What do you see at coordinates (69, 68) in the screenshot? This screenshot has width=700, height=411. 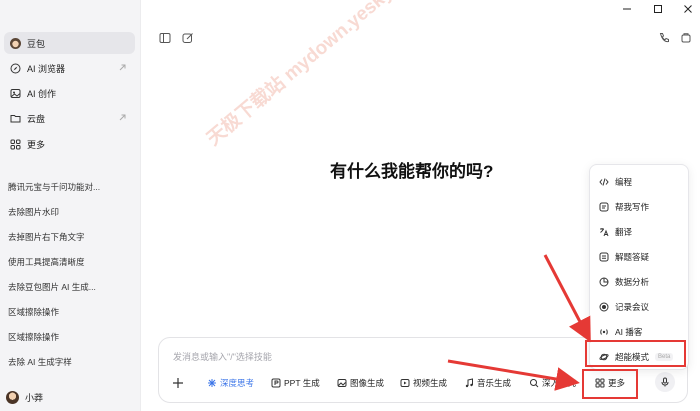 I see `sidebar-item-ai-browser: AI 浏览器` at bounding box center [69, 68].